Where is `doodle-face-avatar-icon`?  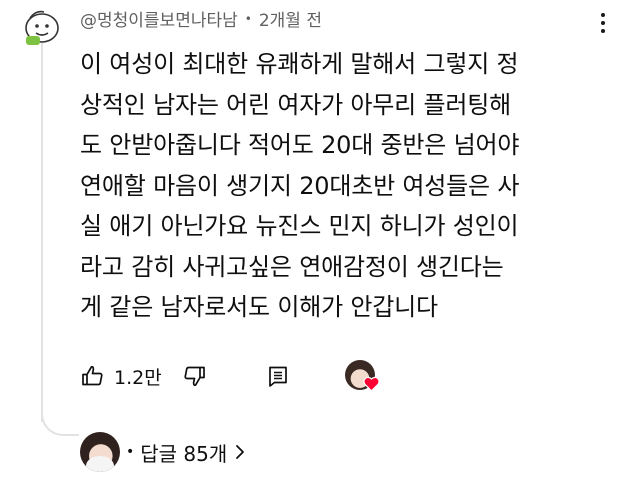
doodle-face-avatar-icon is located at coordinates (42, 27).